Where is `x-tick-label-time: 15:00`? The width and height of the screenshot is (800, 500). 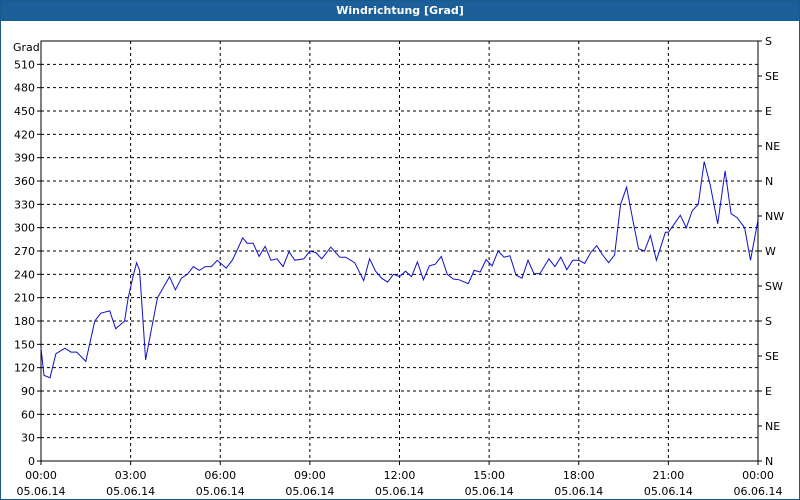
x-tick-label-time: 15:00 is located at coordinates (489, 475).